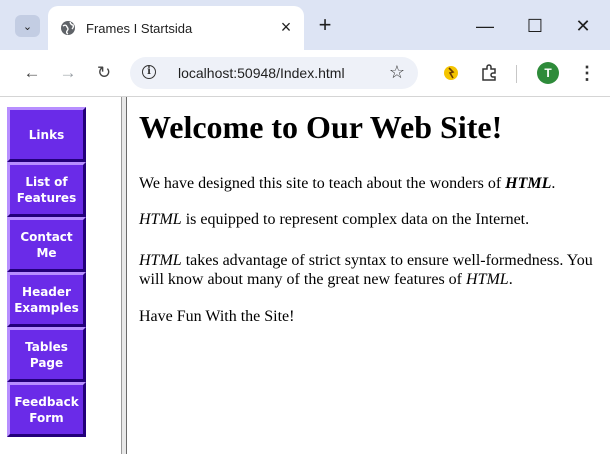 The width and height of the screenshot is (610, 454). I want to click on browser-toolbar: ← → ↻ i localhost:50948/Index.html ☆ T ⋮, so click(305, 73).